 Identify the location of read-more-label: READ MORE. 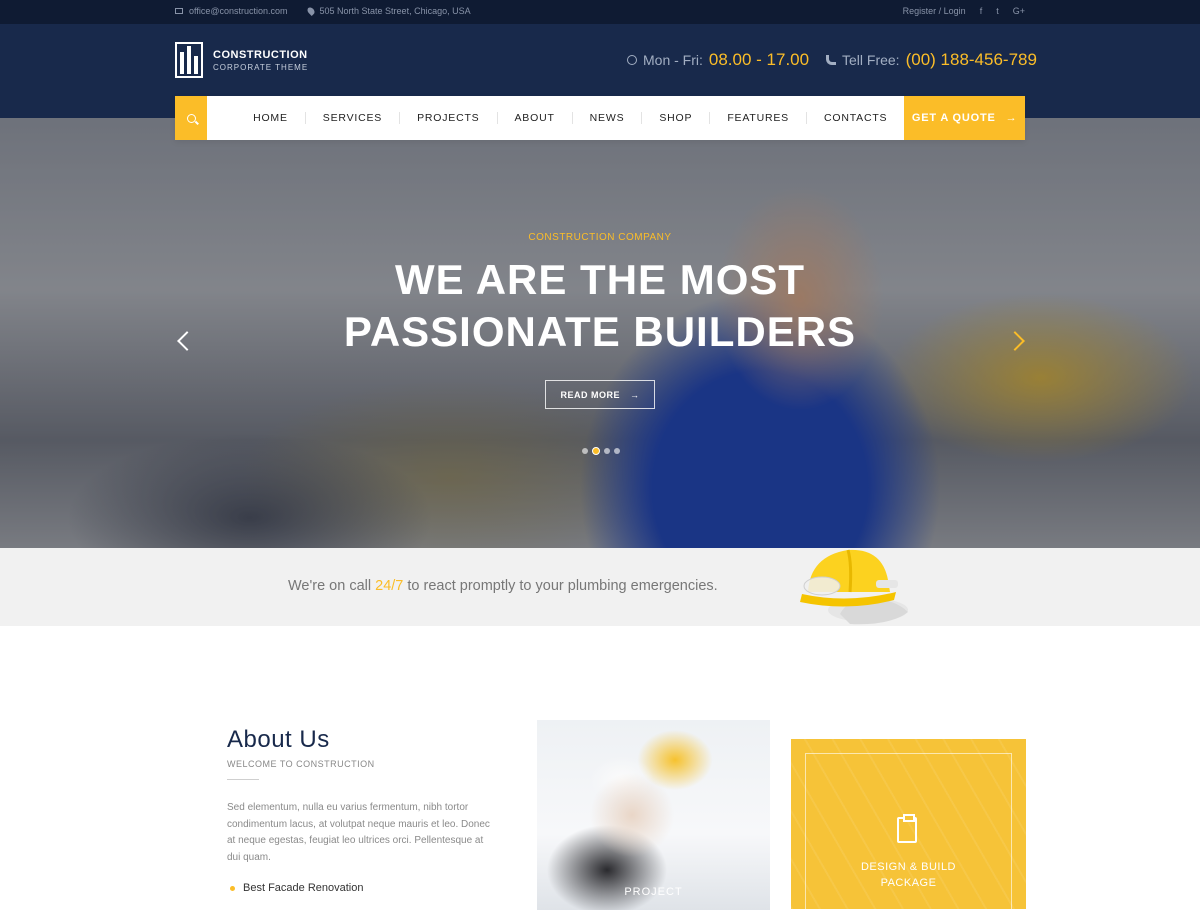
(590, 394).